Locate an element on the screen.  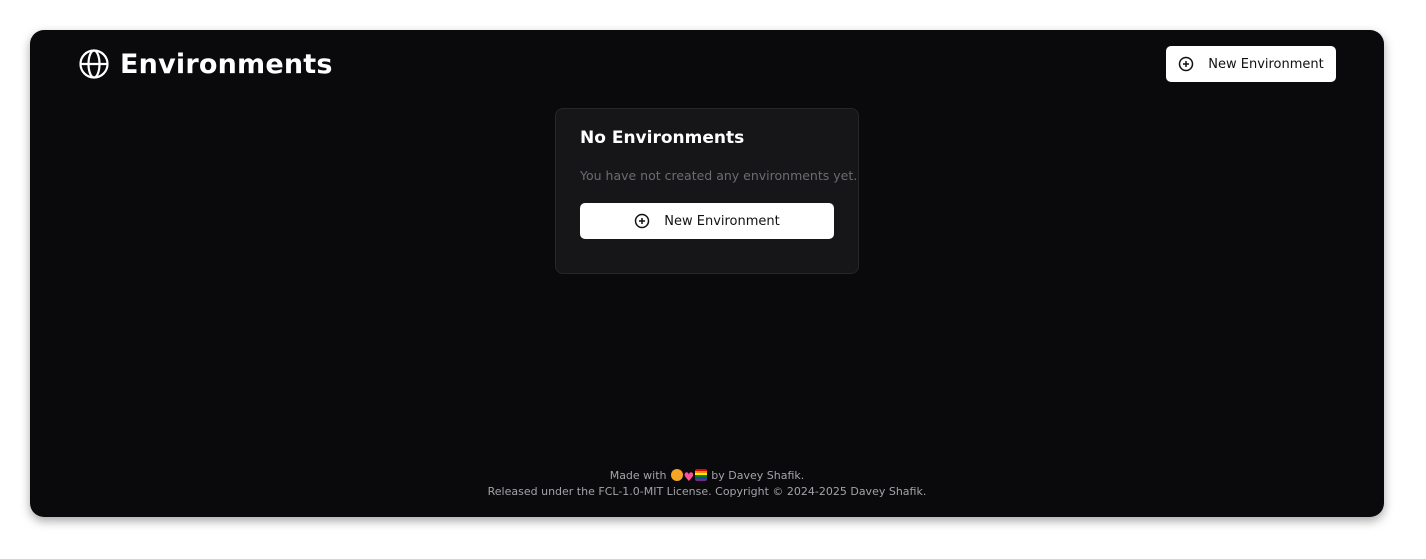
rainbow-flag-icon is located at coordinates (701, 475).